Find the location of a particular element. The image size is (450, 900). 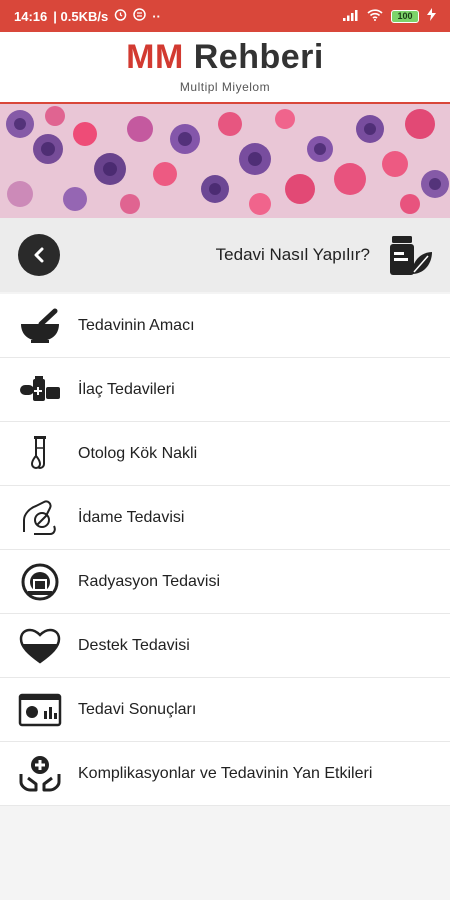

section-title-bar: Tedavi Nasıl Yapılır? is located at coordinates (225, 255).